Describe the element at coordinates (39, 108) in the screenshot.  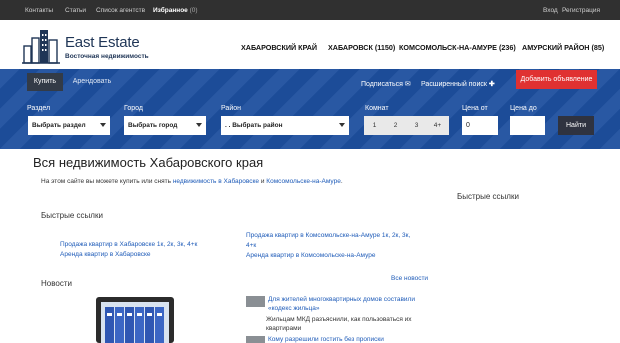
I see `section-label: Раздел` at that location.